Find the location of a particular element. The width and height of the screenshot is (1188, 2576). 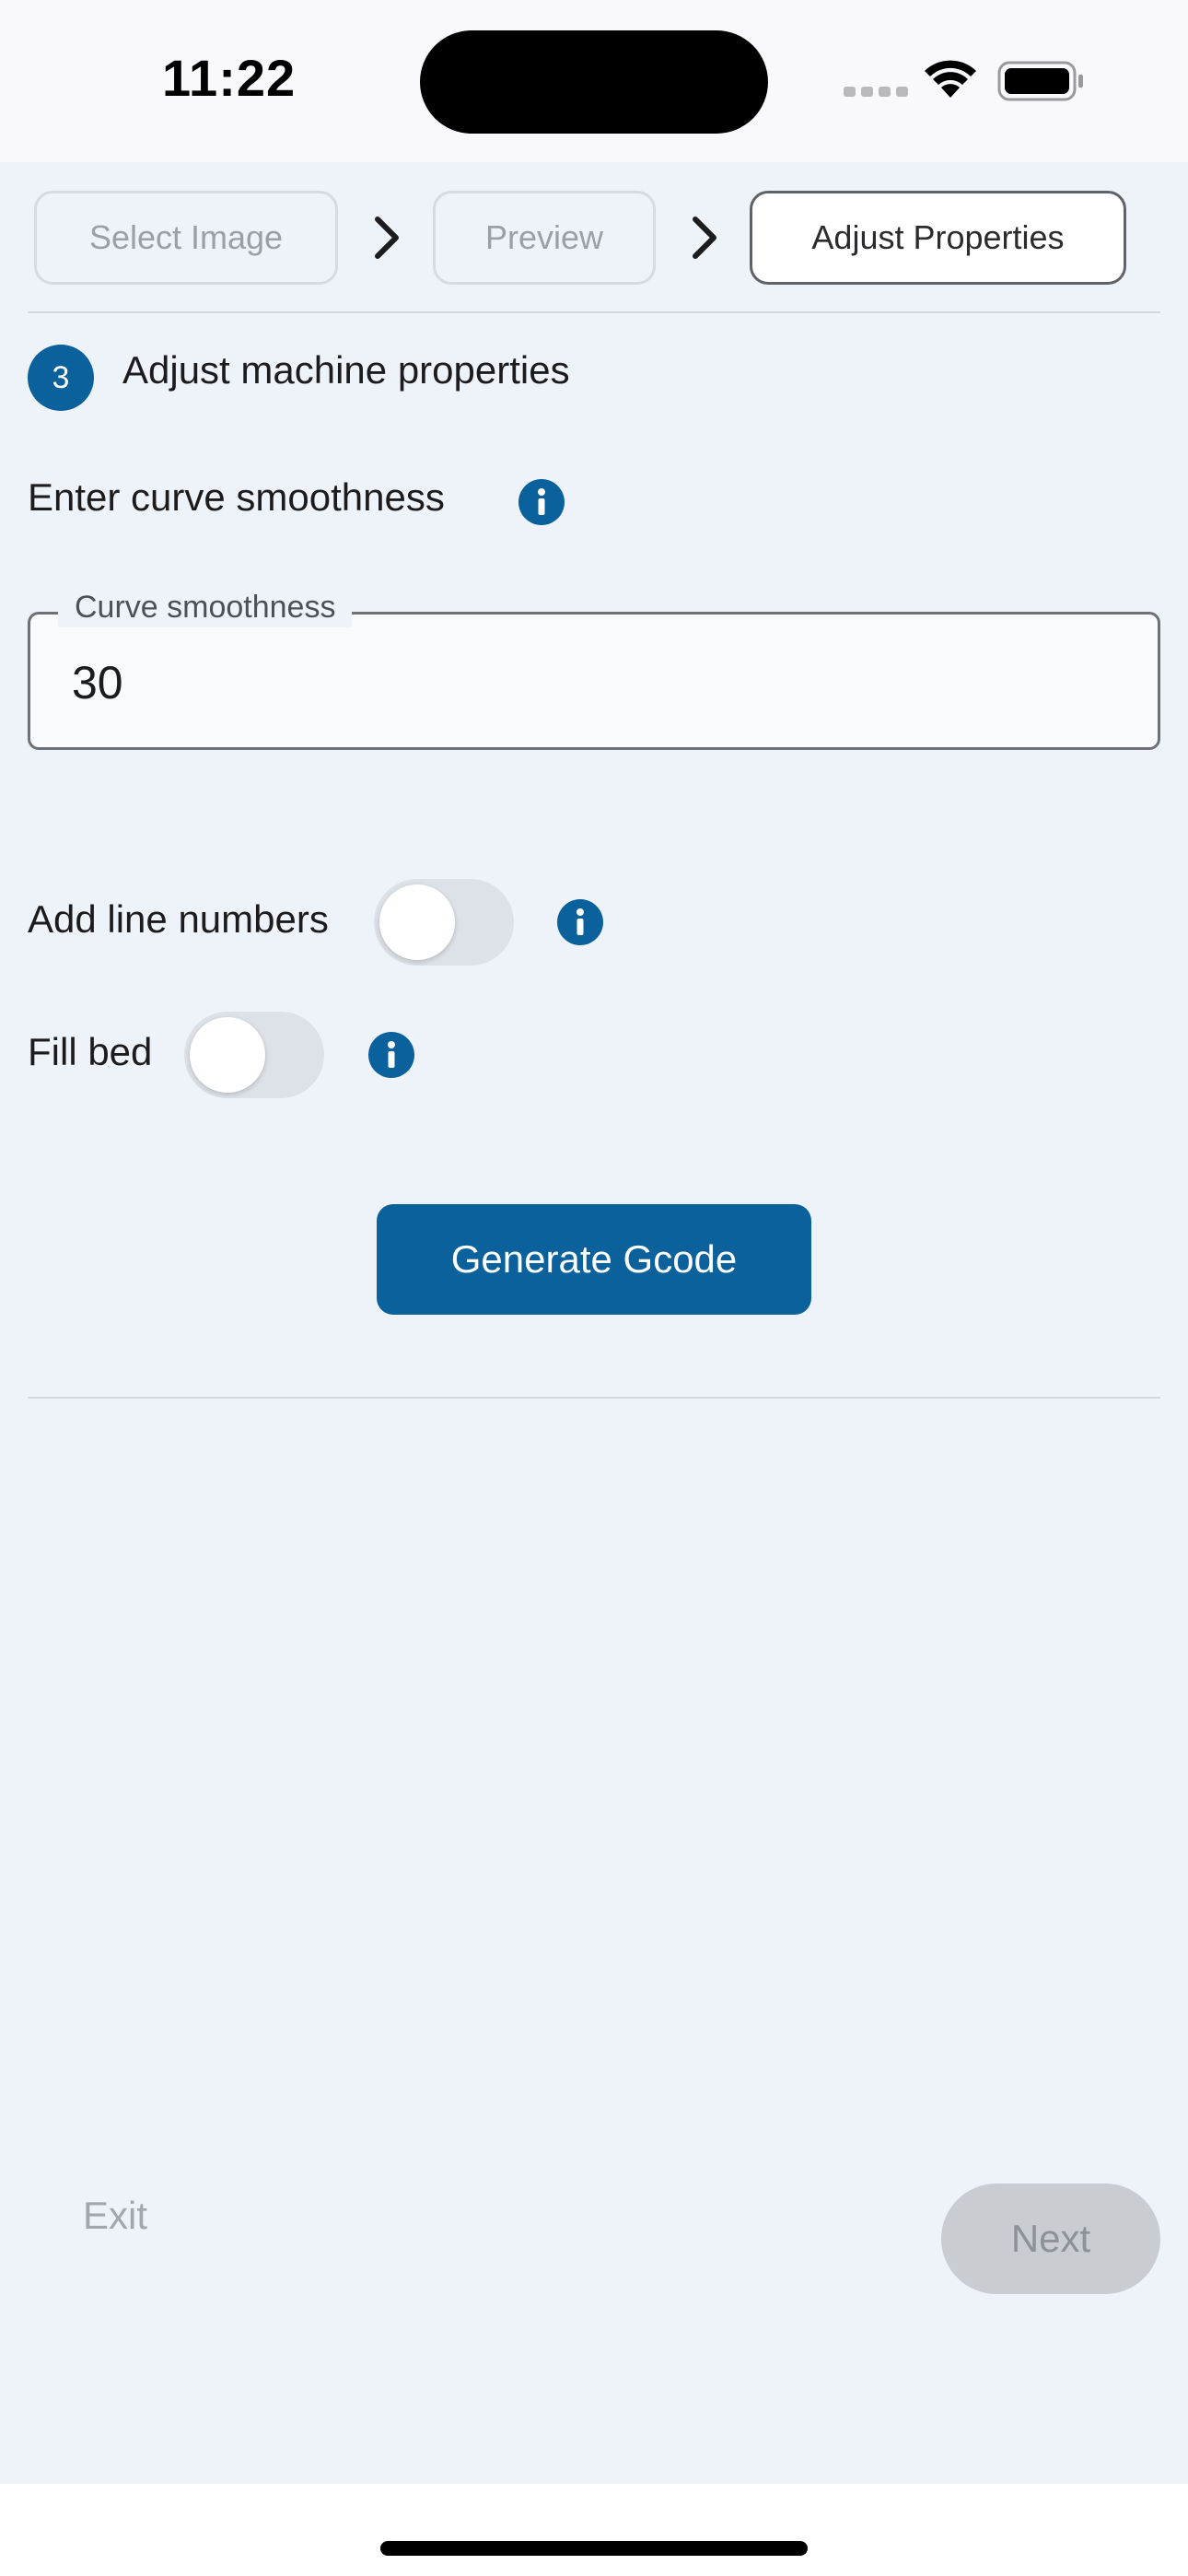

curve-smoothness-field: Curve smoothness is located at coordinates (594, 668).